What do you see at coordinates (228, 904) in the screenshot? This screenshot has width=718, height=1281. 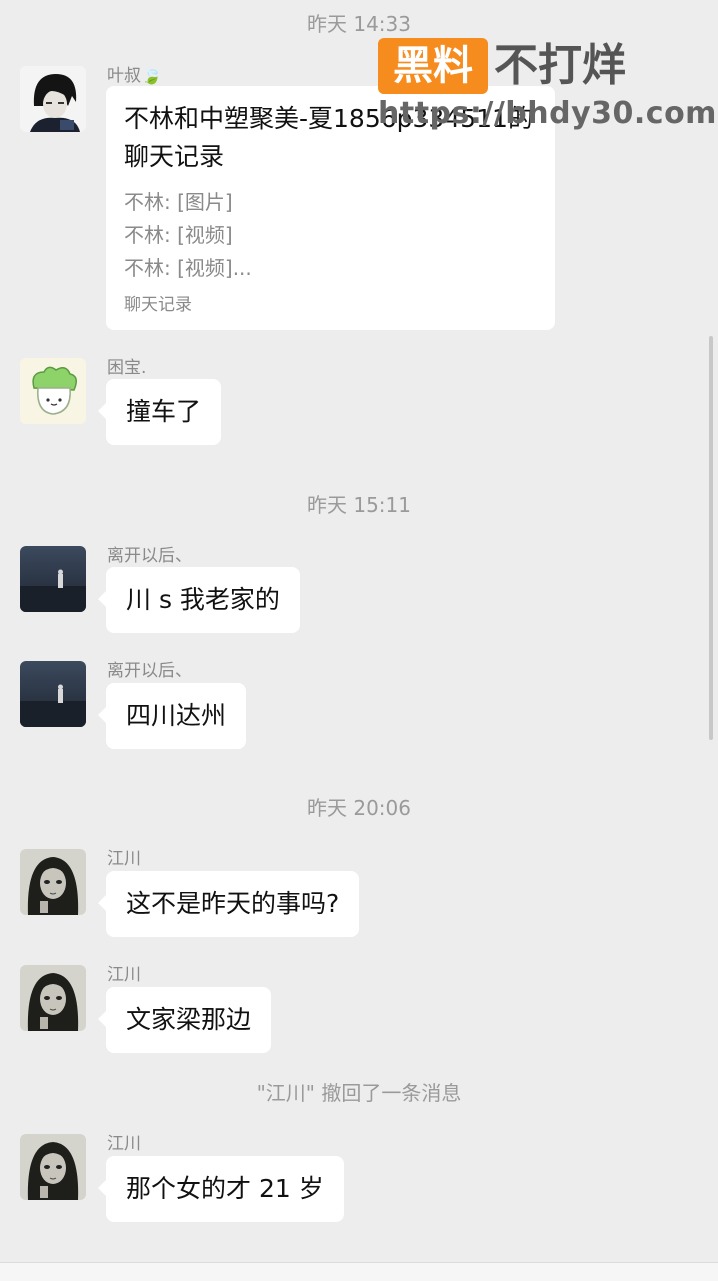 I see `message-bubble: 这不是昨天的事吗?` at bounding box center [228, 904].